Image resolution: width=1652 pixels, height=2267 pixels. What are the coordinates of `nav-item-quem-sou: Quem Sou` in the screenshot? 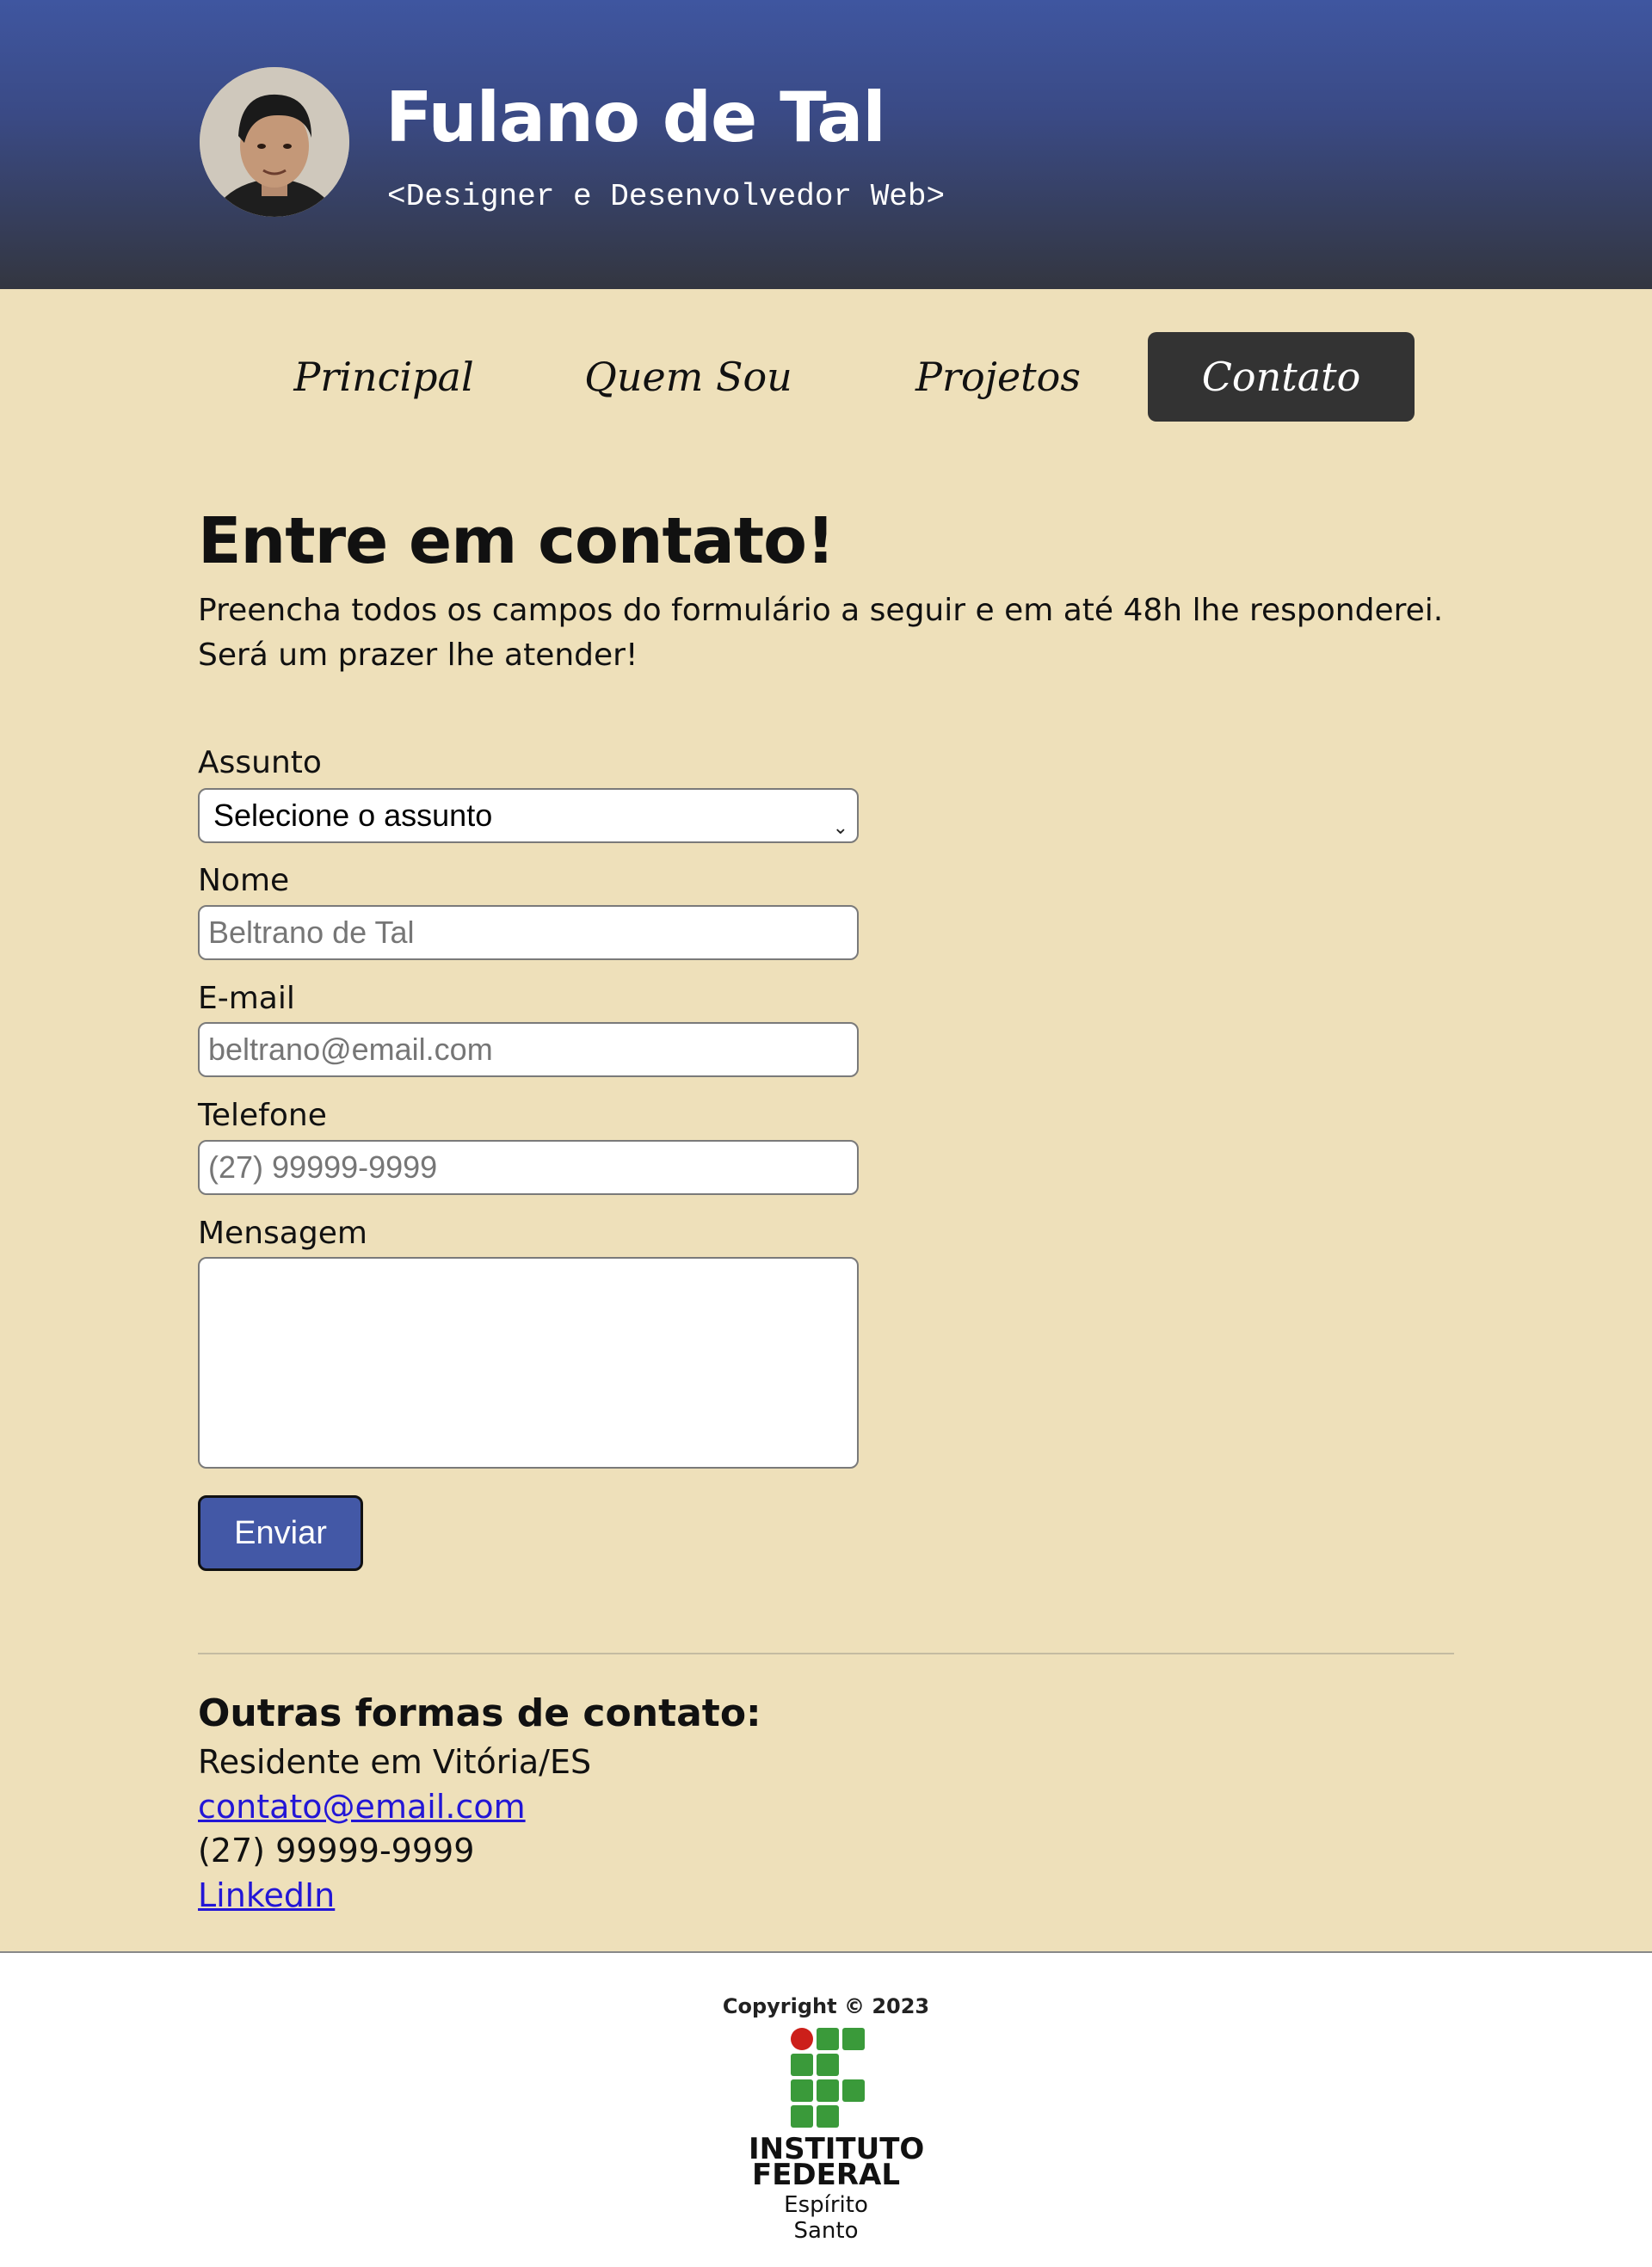 It's located at (688, 377).